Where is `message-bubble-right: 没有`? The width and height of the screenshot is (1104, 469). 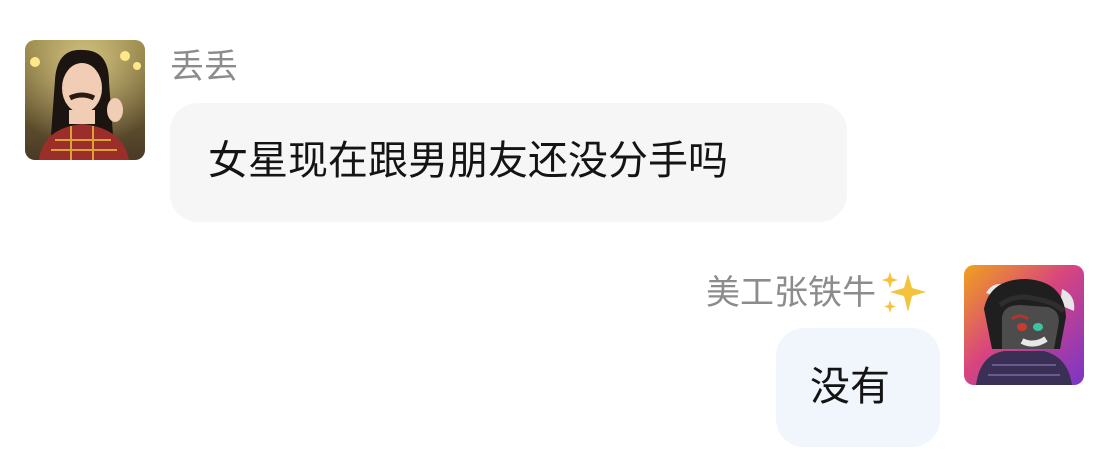
message-bubble-right: 没有 is located at coordinates (858, 387).